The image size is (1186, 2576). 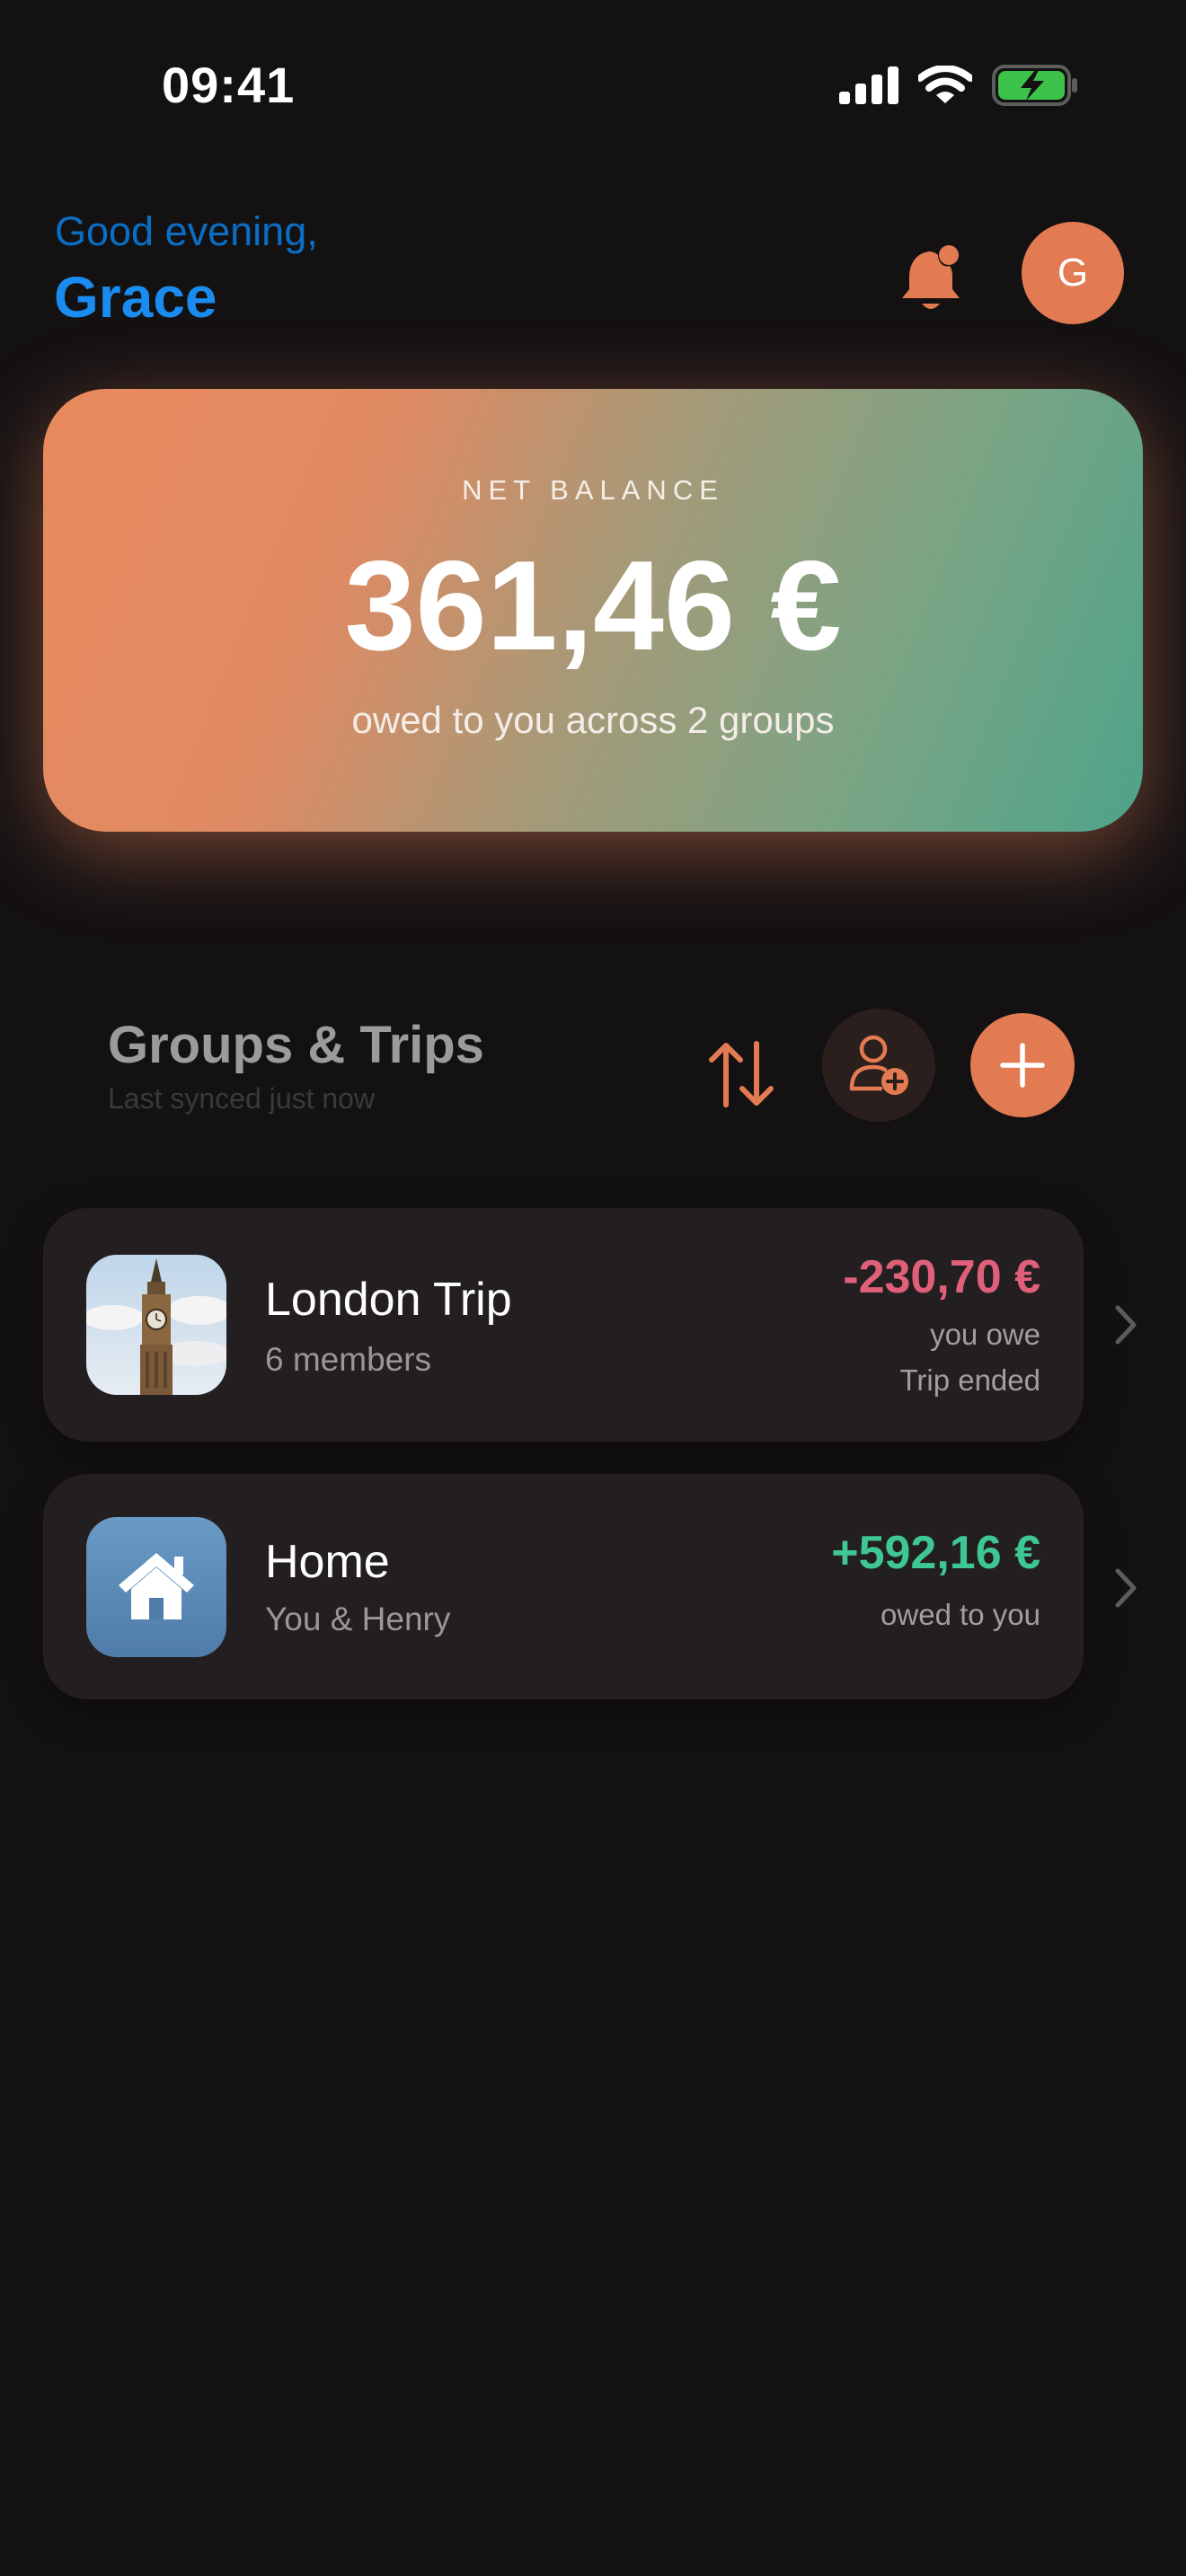 What do you see at coordinates (296, 1045) in the screenshot?
I see `section-title: Groups & Trips` at bounding box center [296, 1045].